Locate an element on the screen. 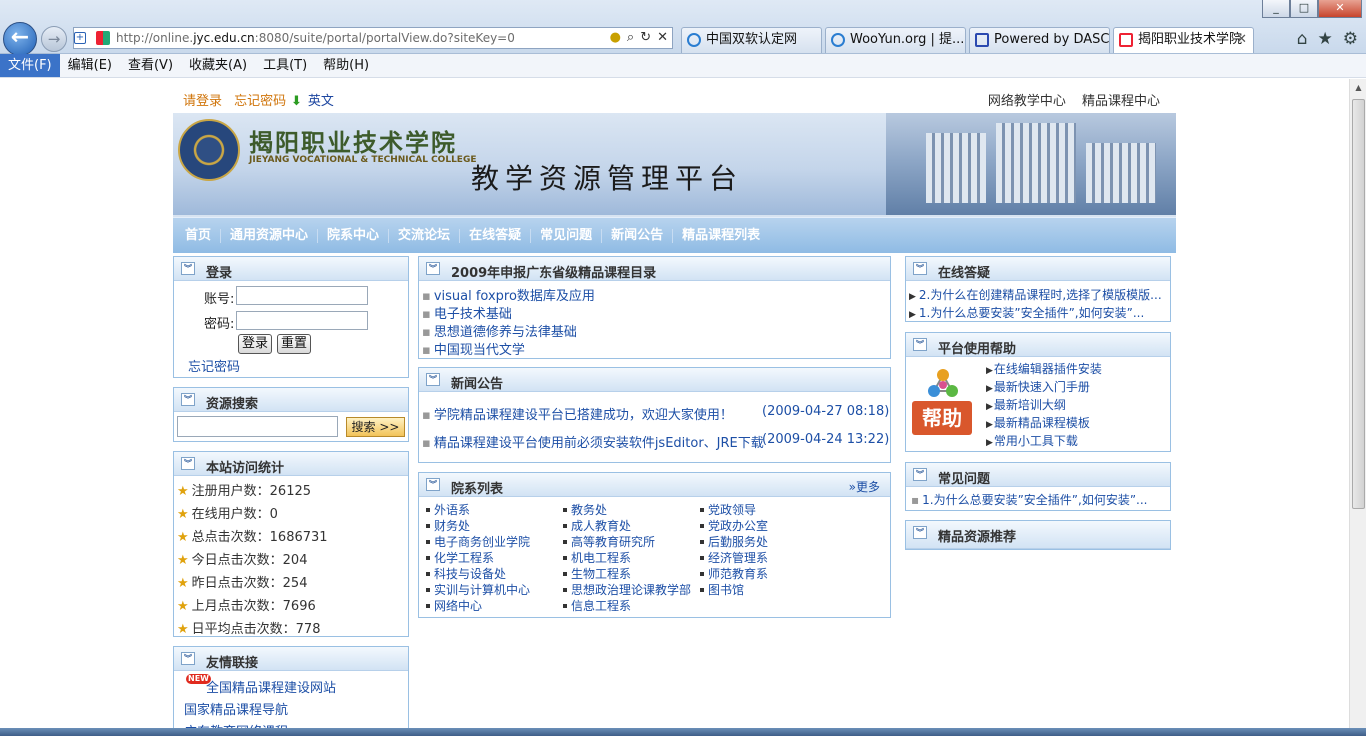 The height and width of the screenshot is (736, 1366). course-item: ▪ visual foxpro数据库及应用 is located at coordinates (508, 294).